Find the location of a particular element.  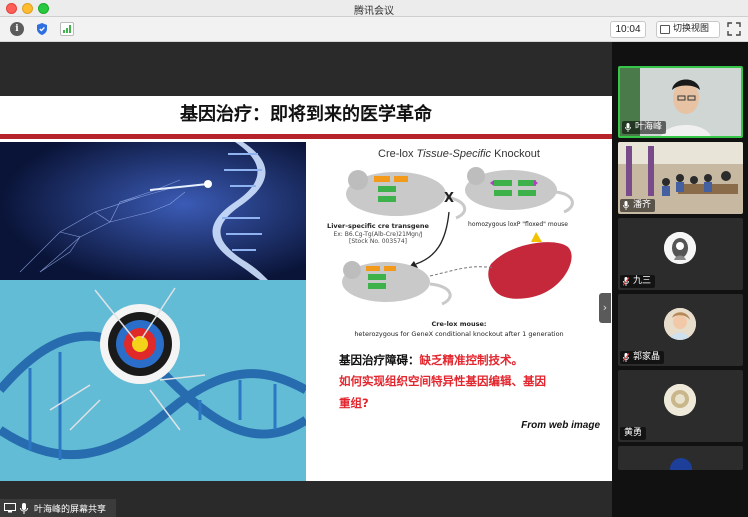

grid-view-icon is located at coordinates (665, 29).